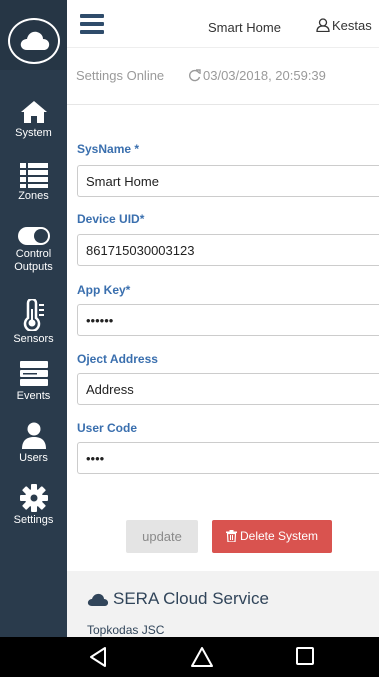 This screenshot has height=677, width=379. I want to click on app-title: Smart Home, so click(244, 27).